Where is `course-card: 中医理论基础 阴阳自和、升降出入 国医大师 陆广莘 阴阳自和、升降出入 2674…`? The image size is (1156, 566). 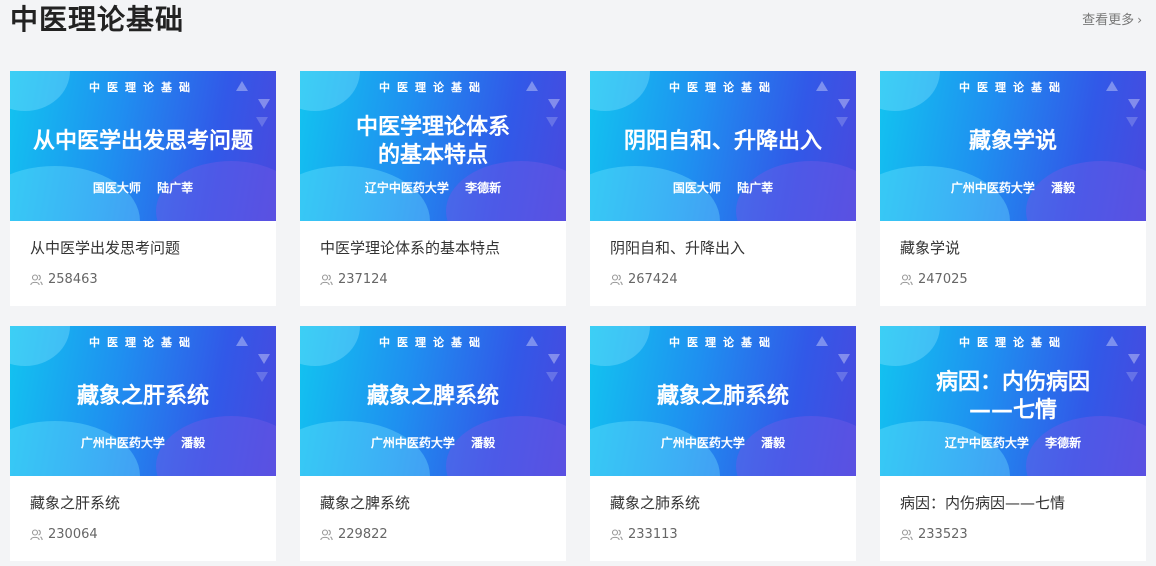 course-card: 中医理论基础 阴阳自和、升降出入 国医大师 陆广莘 阴阳自和、升降出入 2674… is located at coordinates (723, 188).